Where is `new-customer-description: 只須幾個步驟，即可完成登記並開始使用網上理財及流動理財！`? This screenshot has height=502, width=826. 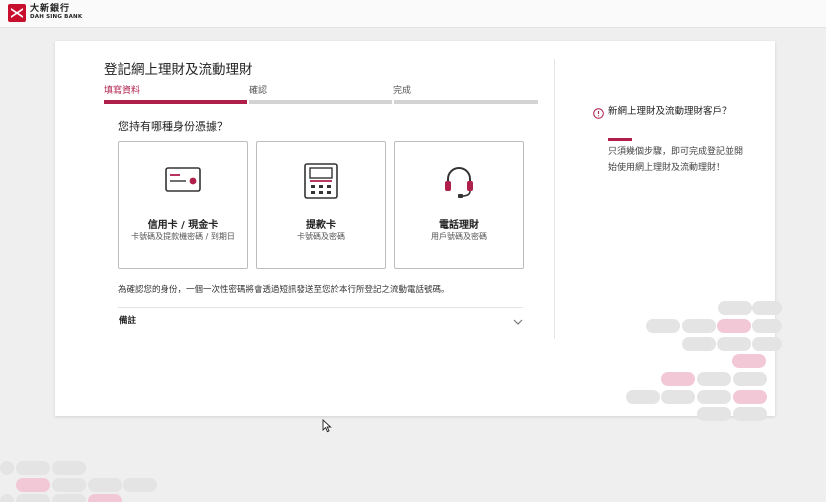 new-customer-description: 只須幾個步驟，即可完成登記並開始使用網上理財及流動理財！ is located at coordinates (676, 160).